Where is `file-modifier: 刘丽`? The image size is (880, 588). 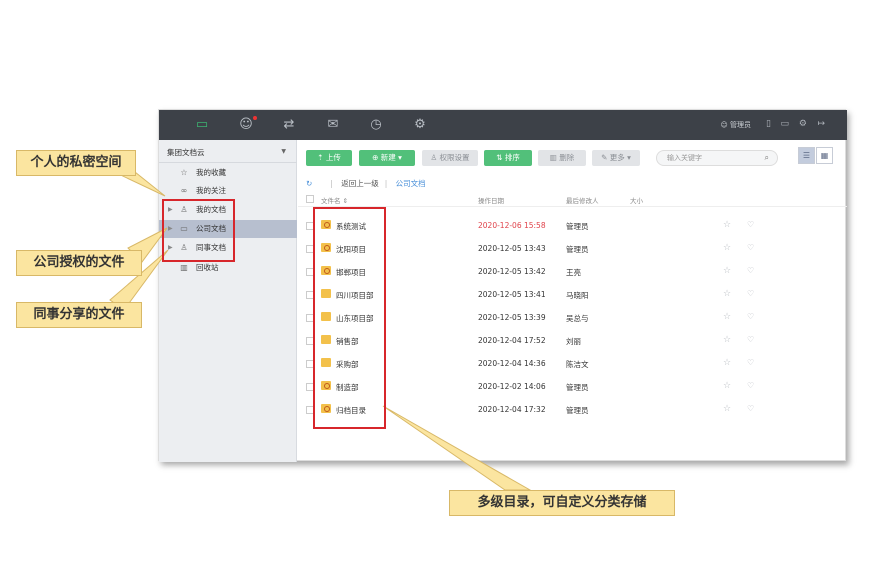 file-modifier: 刘丽 is located at coordinates (573, 341).